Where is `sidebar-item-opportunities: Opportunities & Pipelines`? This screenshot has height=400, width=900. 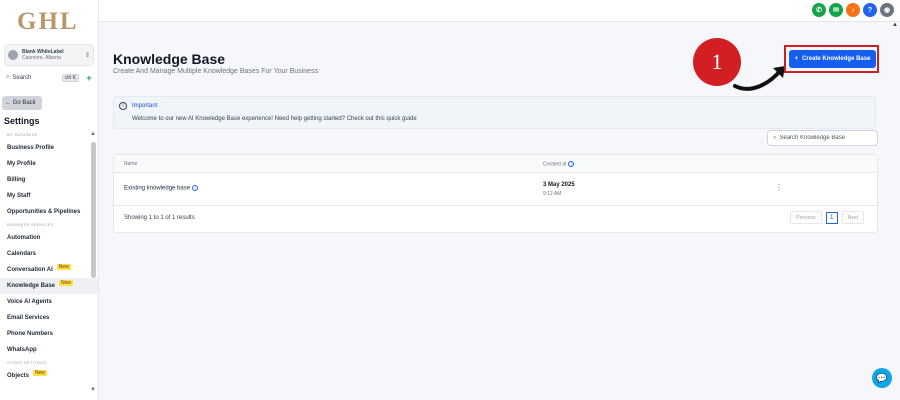 sidebar-item-opportunities: Opportunities & Pipelines is located at coordinates (49, 212).